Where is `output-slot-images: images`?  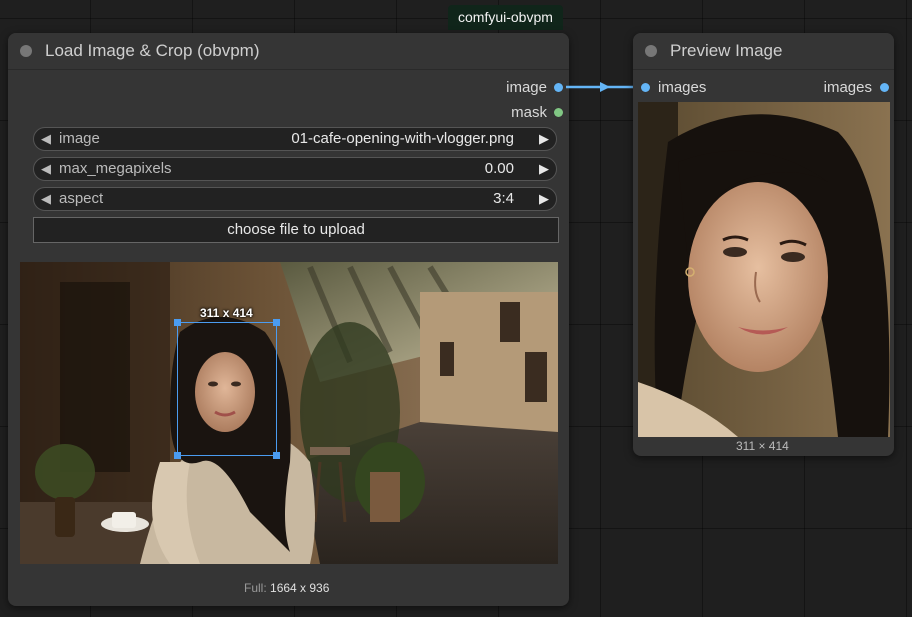
output-slot-images: images is located at coordinates (848, 88).